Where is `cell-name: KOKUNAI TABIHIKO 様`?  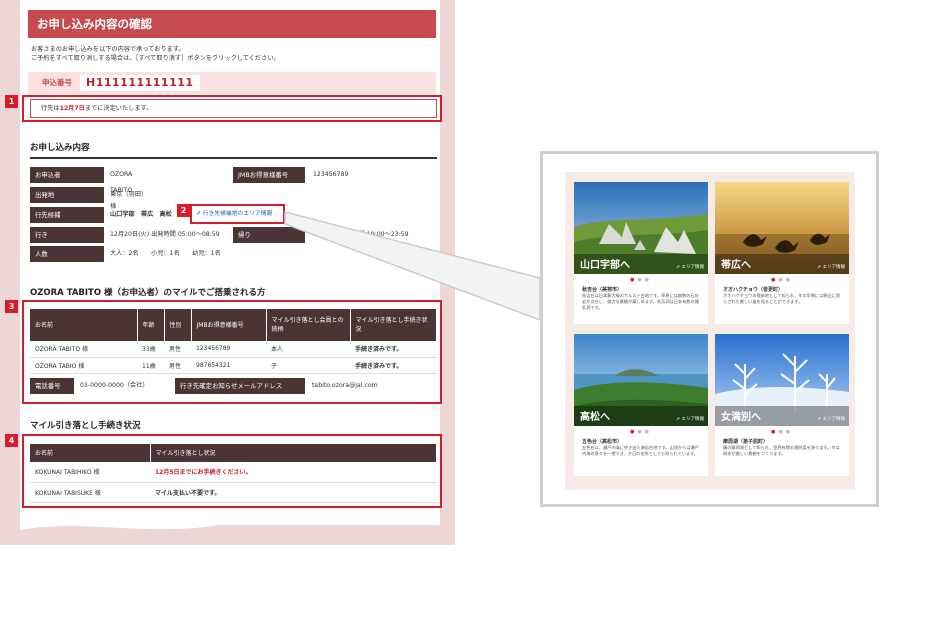 cell-name: KOKUNAI TABIHIKO 様 is located at coordinates (90, 472).